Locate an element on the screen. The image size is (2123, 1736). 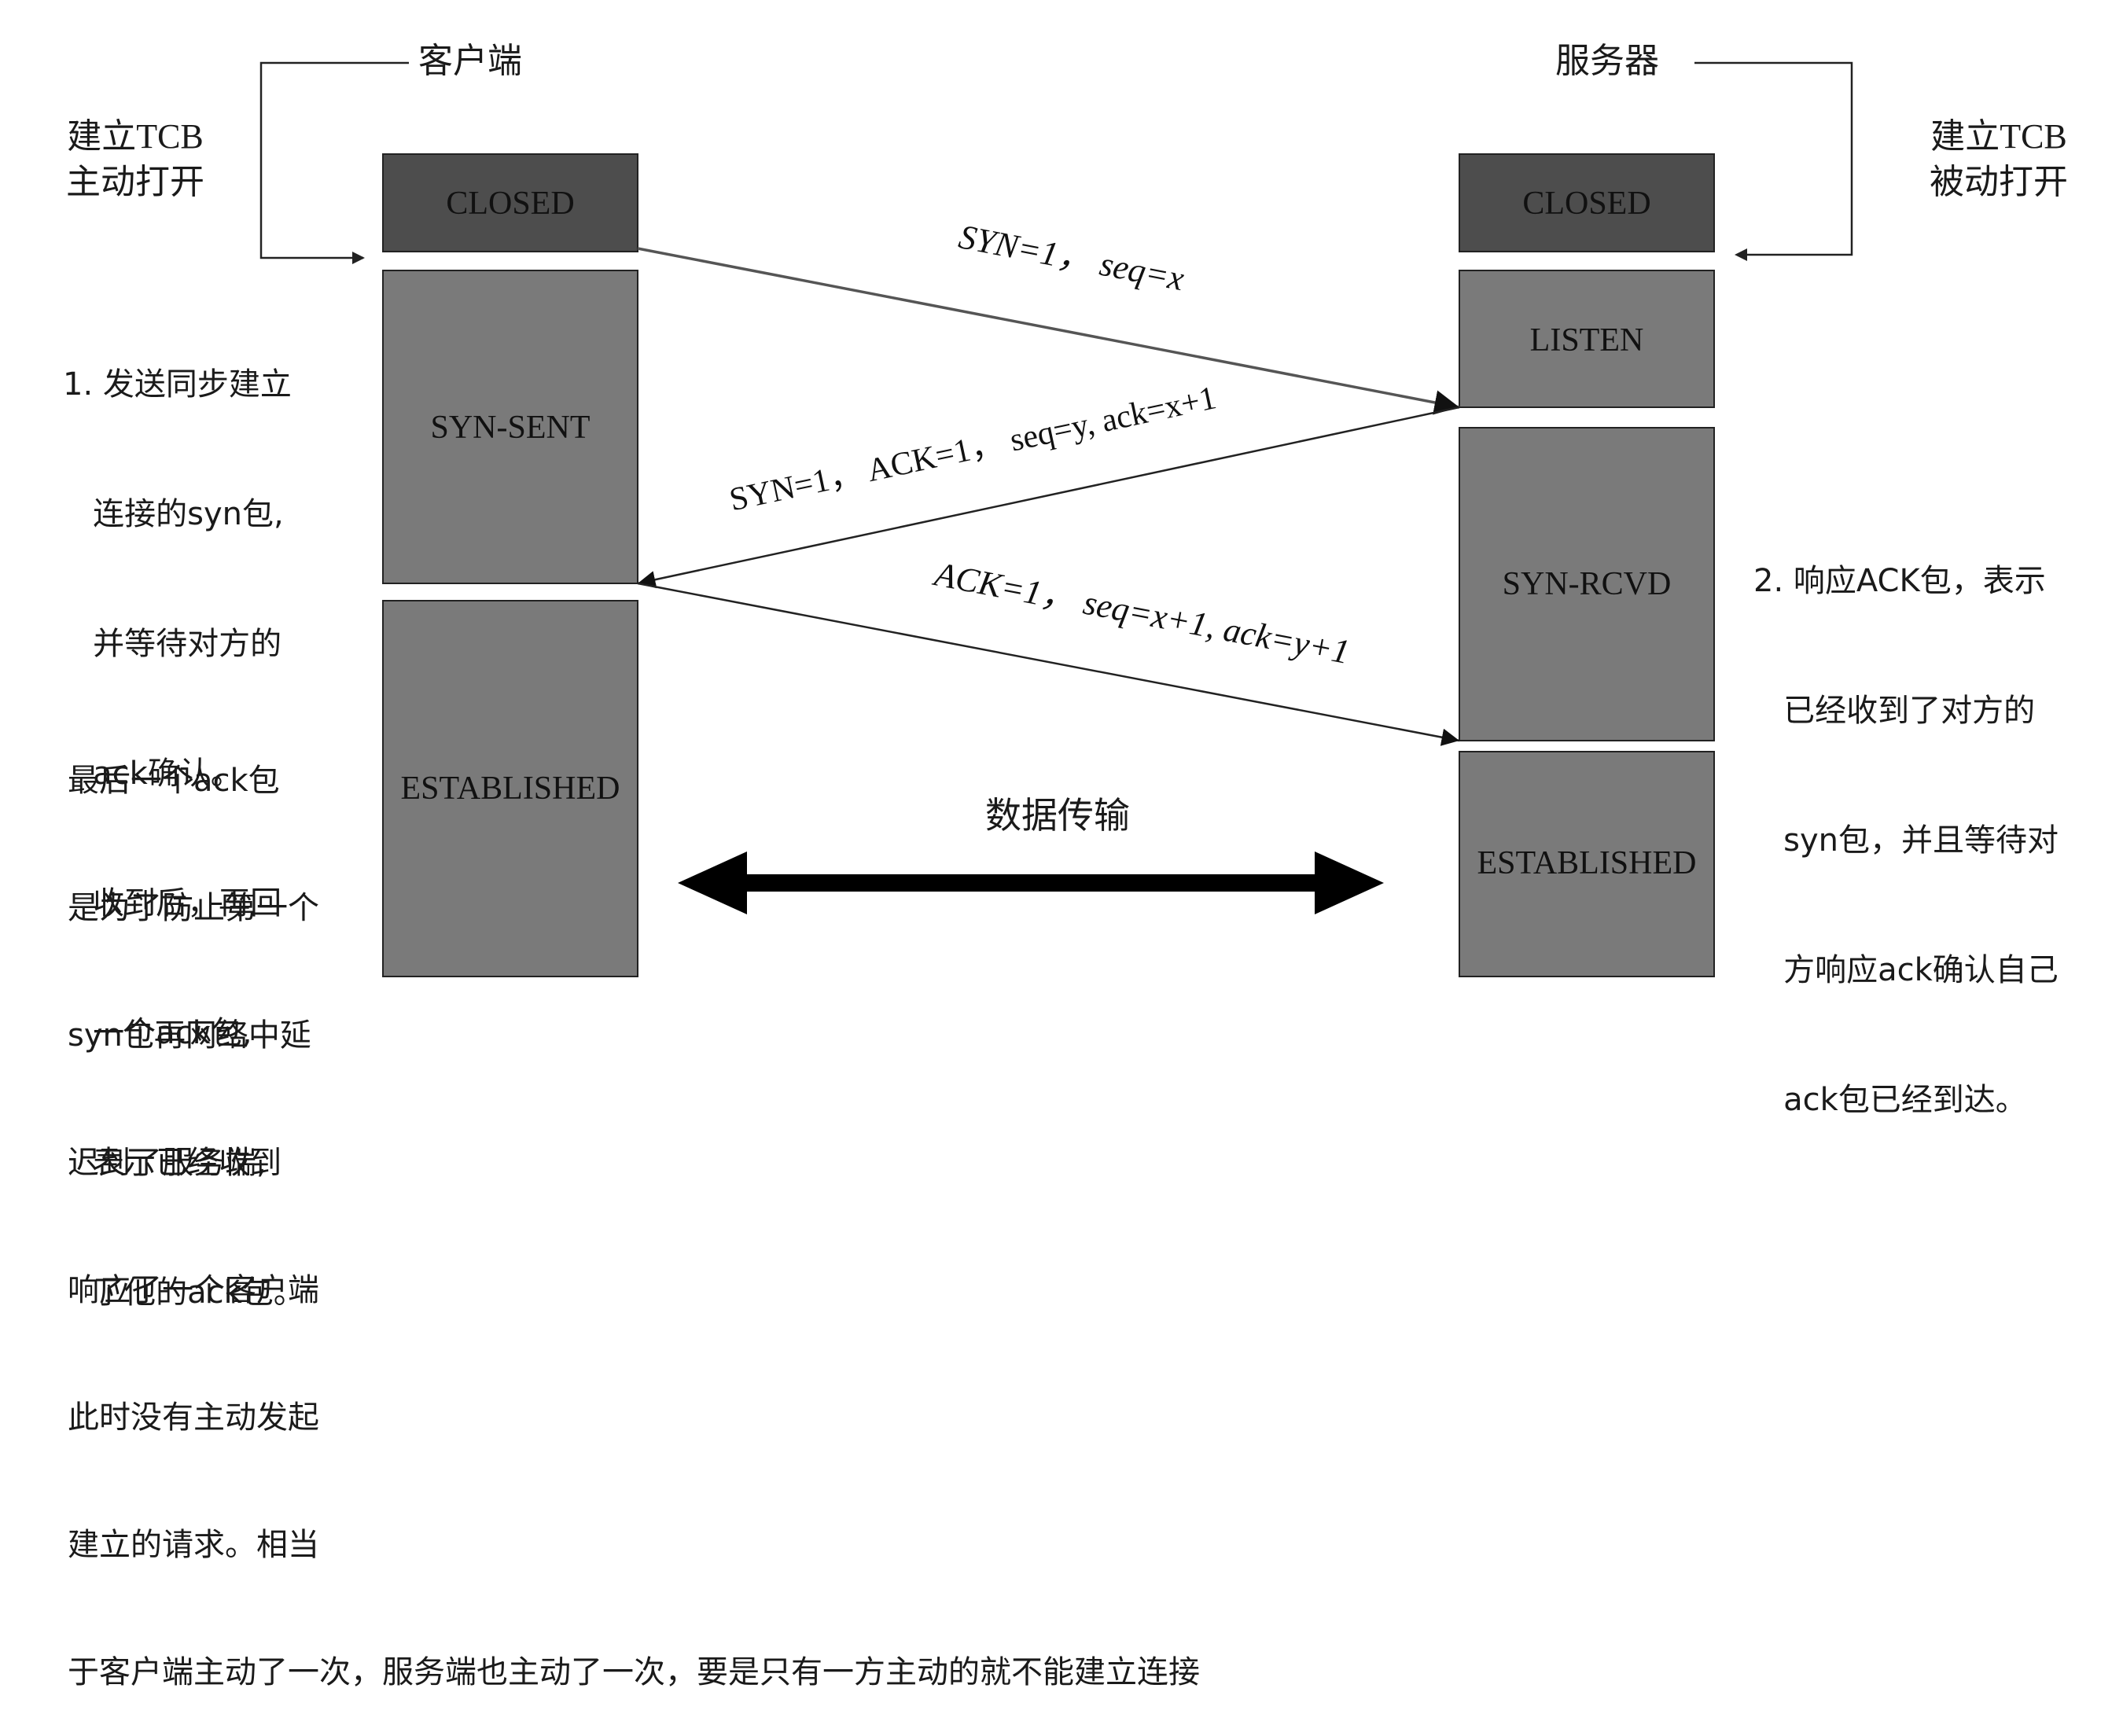
ack-message-label: ACK=1， seq=x+1, ack=y+1 is located at coordinates (1140, 612).